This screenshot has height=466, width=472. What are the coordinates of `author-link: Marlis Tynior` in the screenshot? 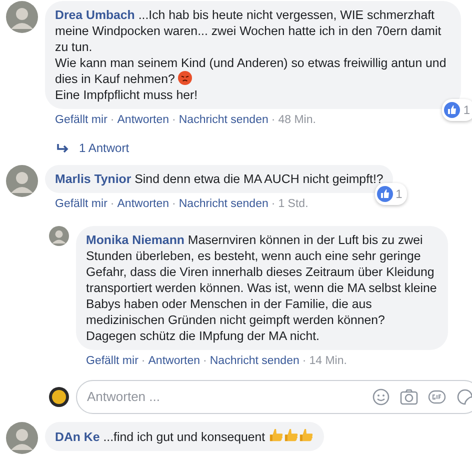 It's located at (93, 179).